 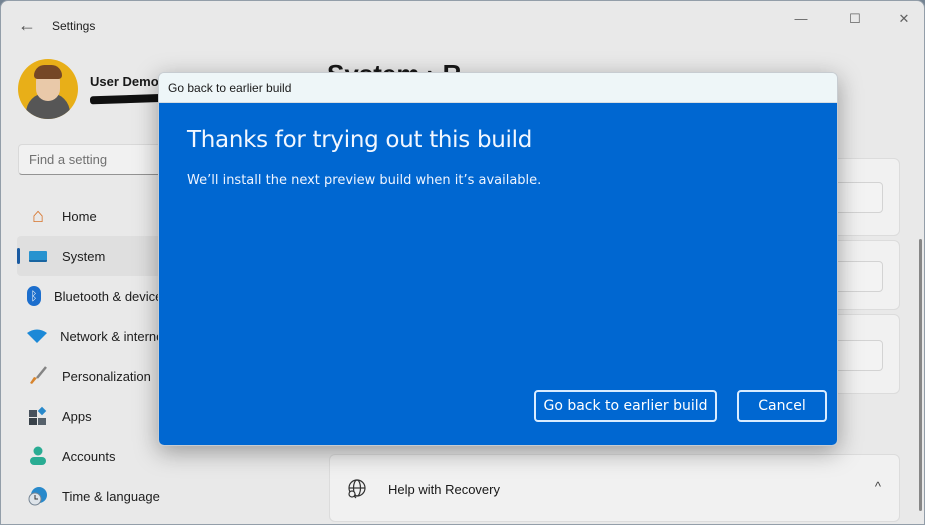 What do you see at coordinates (498, 88) in the screenshot?
I see `dialog-title-bar: Go back to earlier build` at bounding box center [498, 88].